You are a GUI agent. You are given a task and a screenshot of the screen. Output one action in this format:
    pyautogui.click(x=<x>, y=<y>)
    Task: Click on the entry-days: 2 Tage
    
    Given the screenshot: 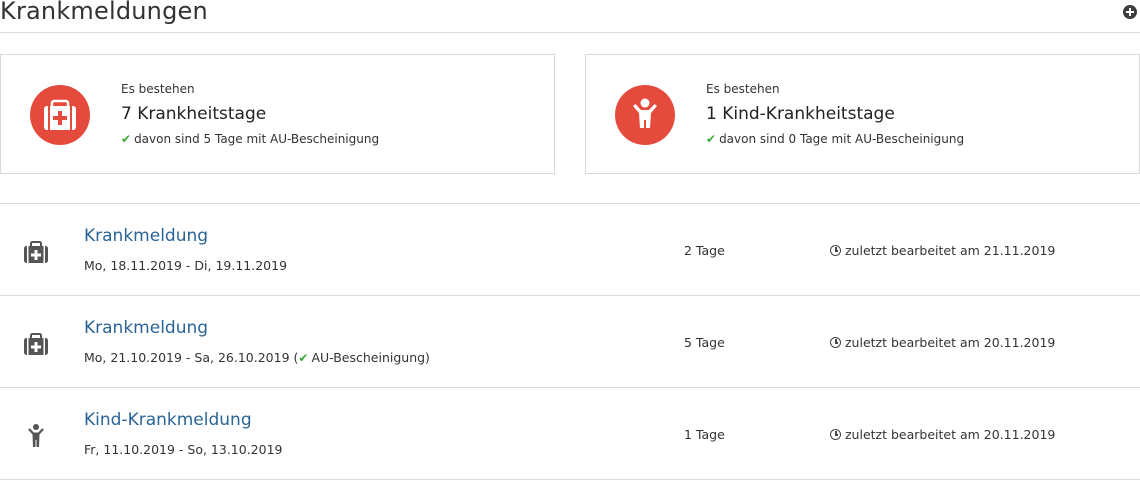 What is the action you would take?
    pyautogui.click(x=704, y=250)
    